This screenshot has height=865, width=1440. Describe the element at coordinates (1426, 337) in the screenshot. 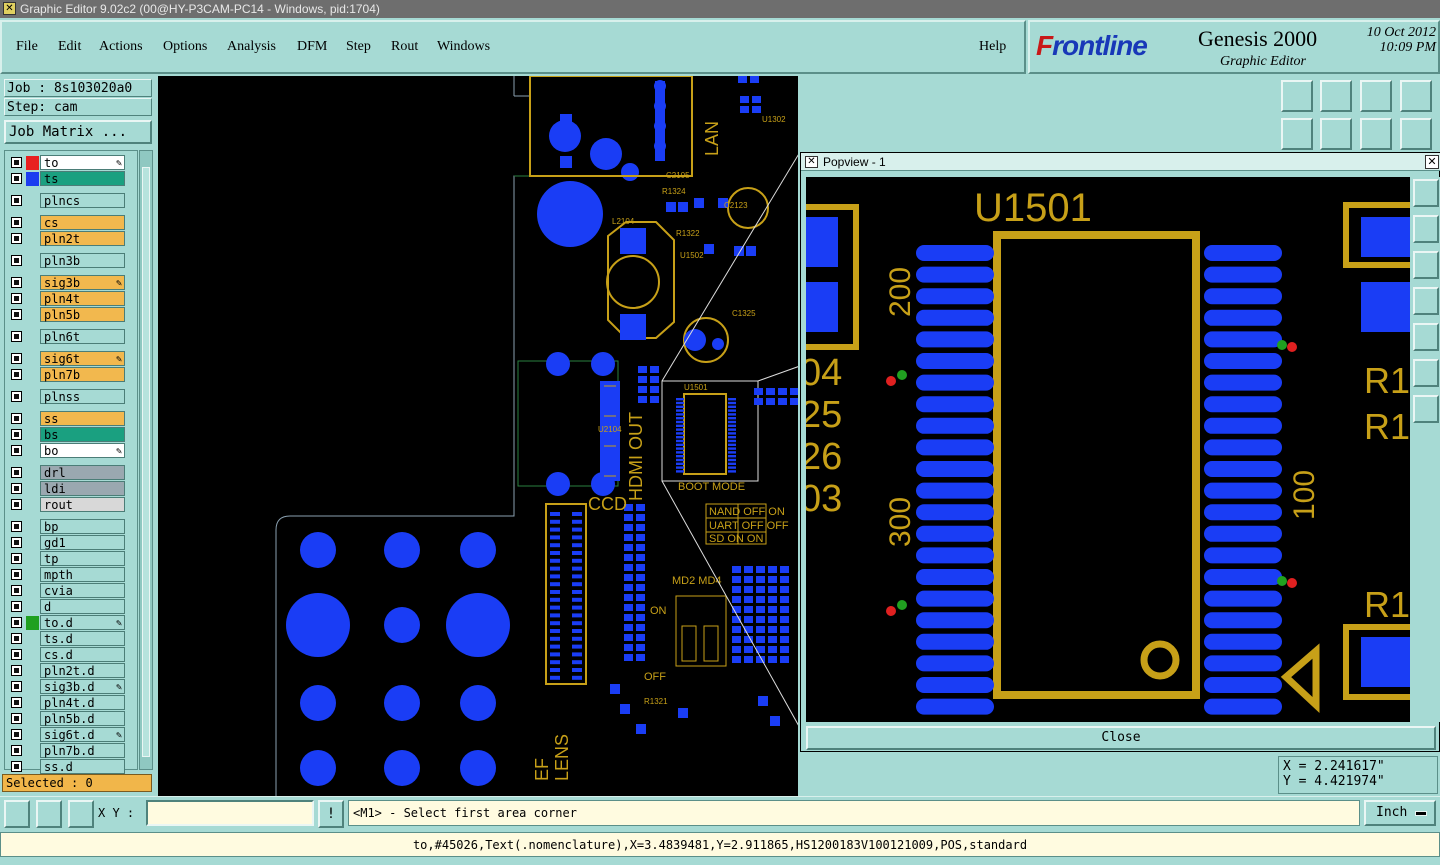

I see `popview-pan-right-icon` at that location.